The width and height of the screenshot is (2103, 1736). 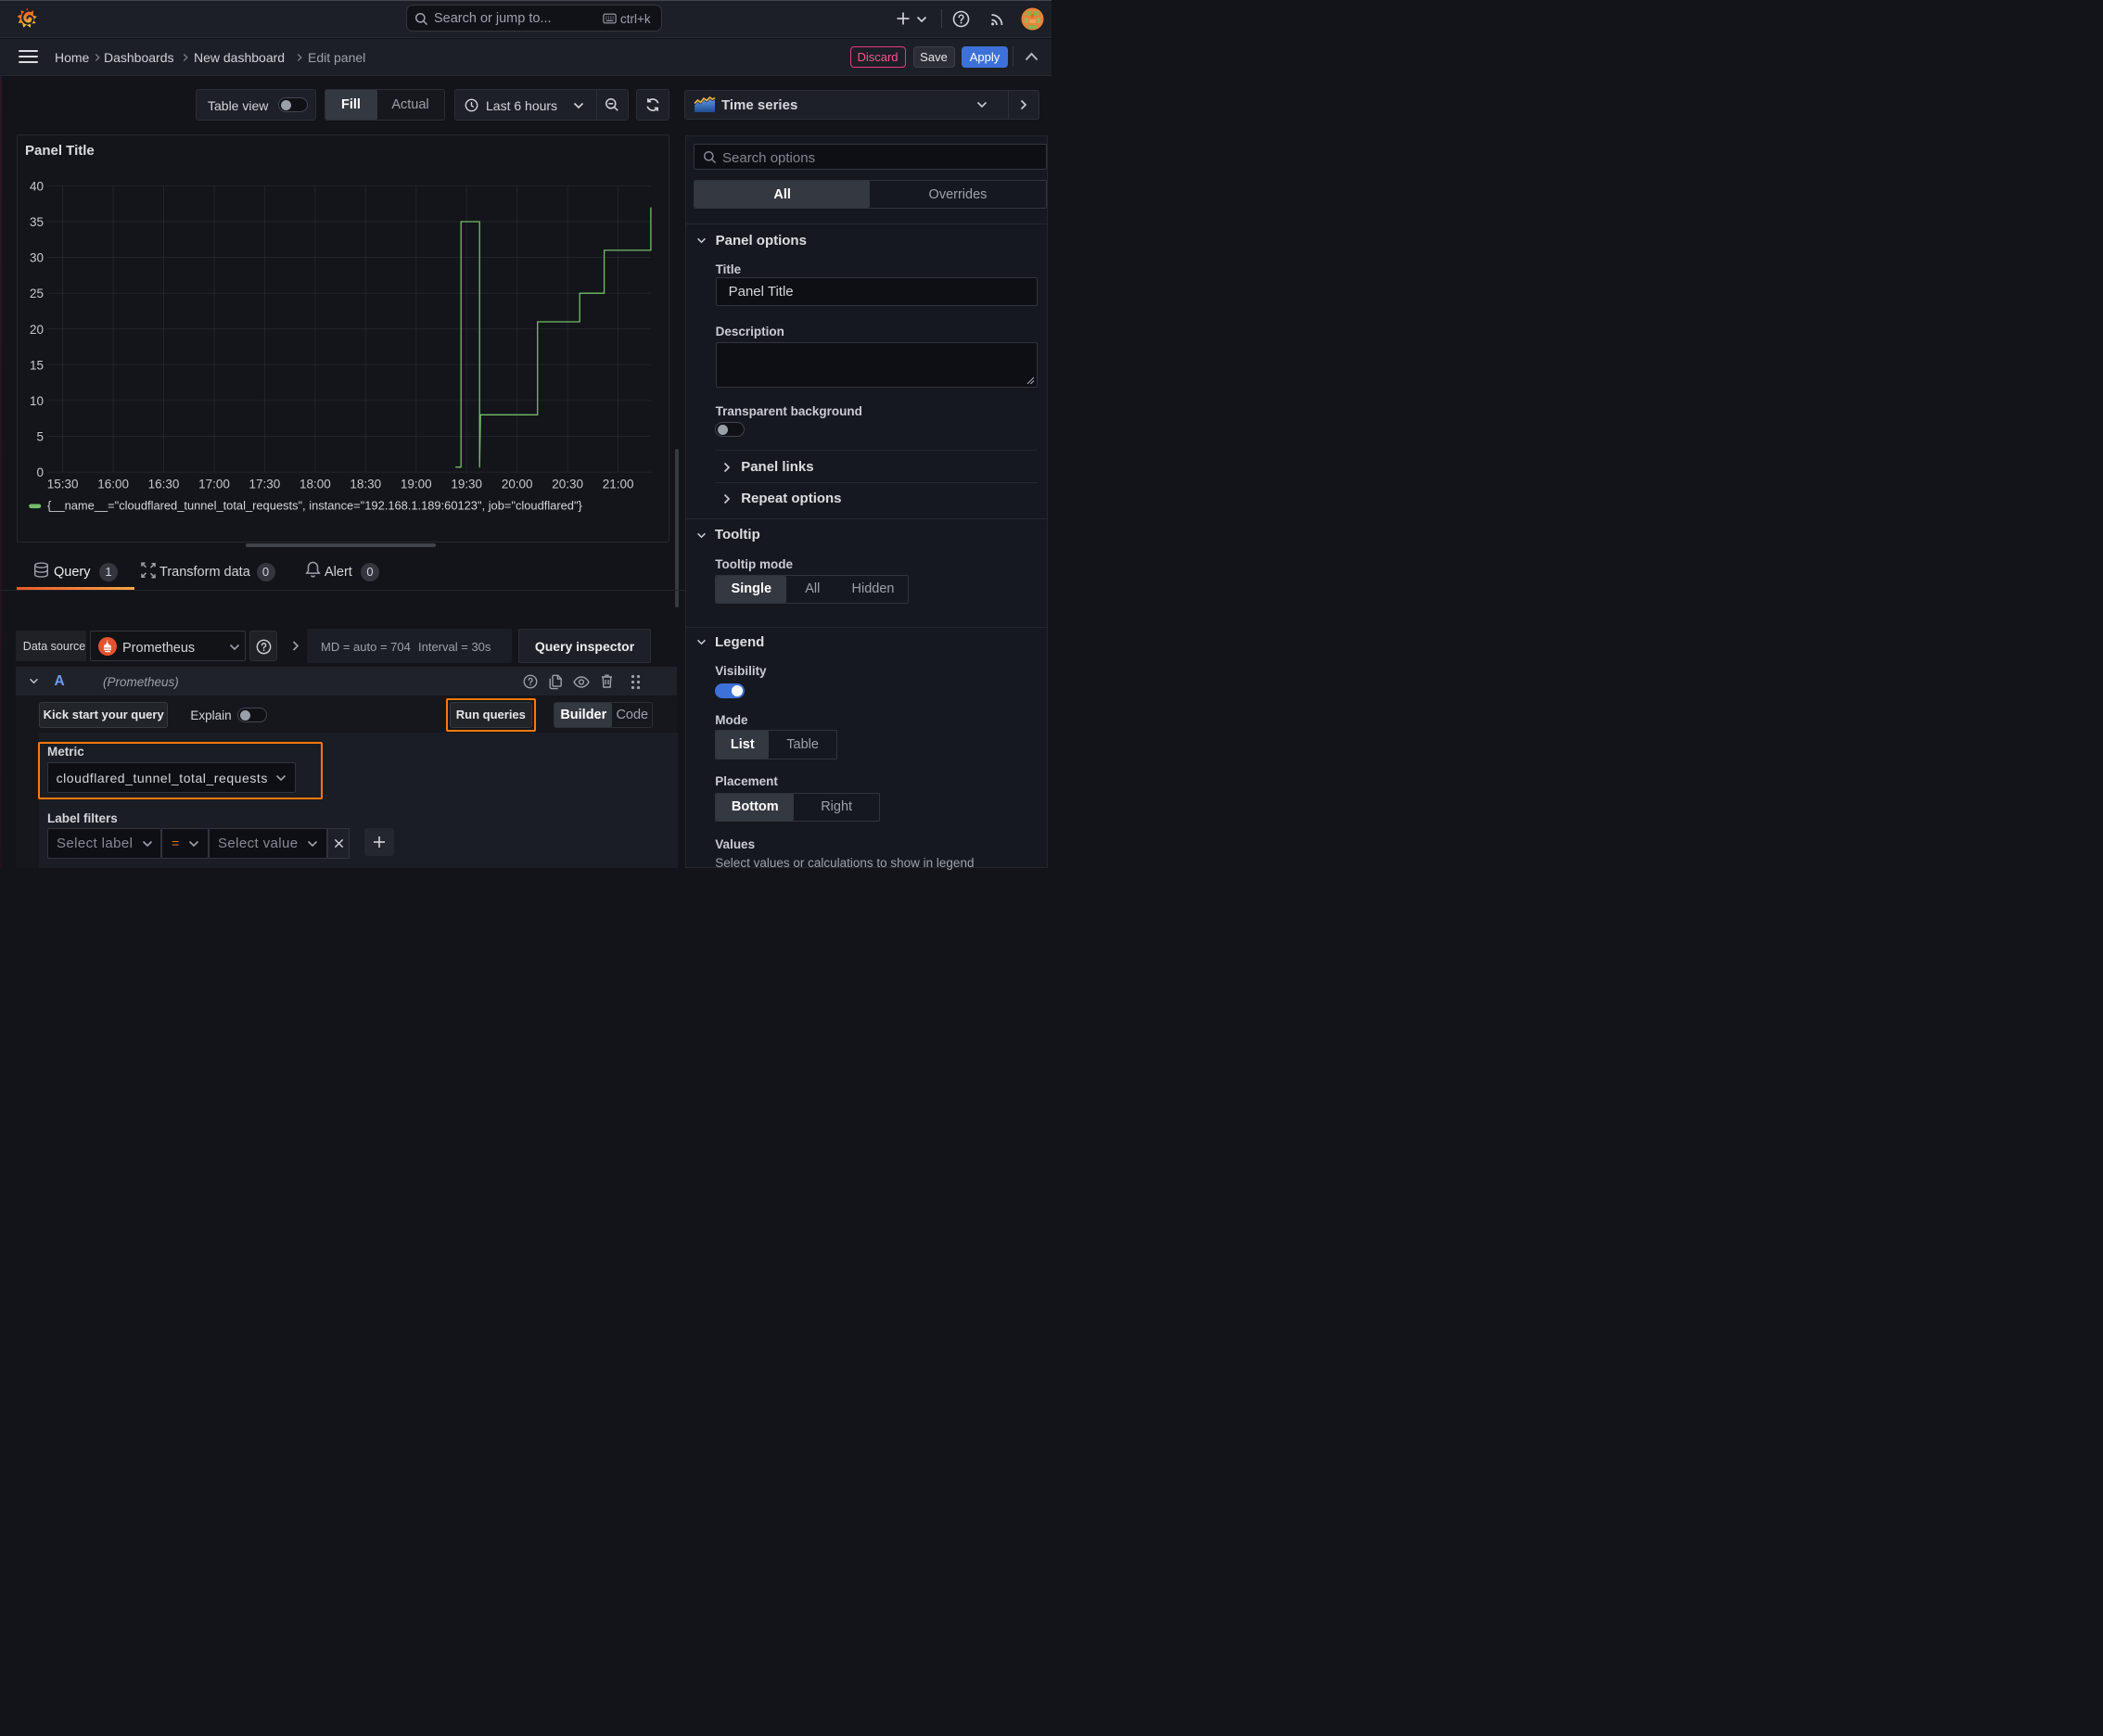 I want to click on svg-text: 18:30, so click(x=365, y=484).